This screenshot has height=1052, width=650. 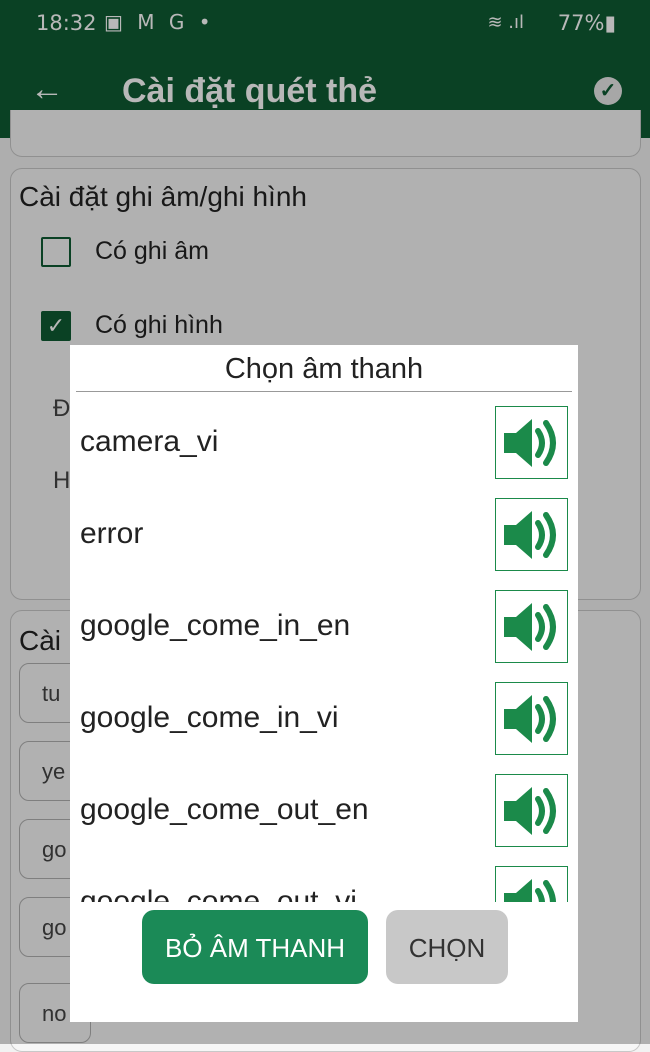 What do you see at coordinates (324, 533) in the screenshot?
I see `sound-list-item: error` at bounding box center [324, 533].